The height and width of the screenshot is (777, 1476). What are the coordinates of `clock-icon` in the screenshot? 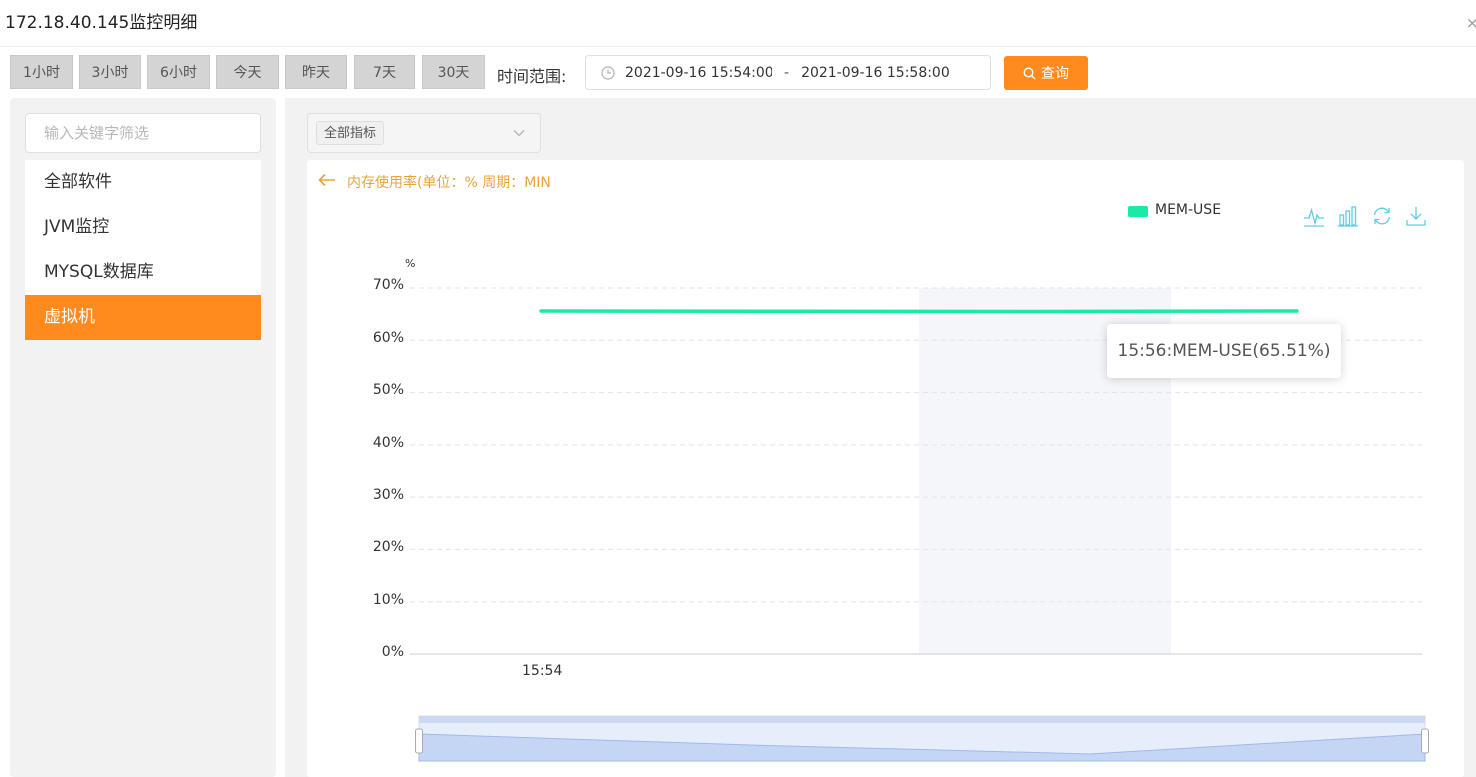 It's located at (608, 72).